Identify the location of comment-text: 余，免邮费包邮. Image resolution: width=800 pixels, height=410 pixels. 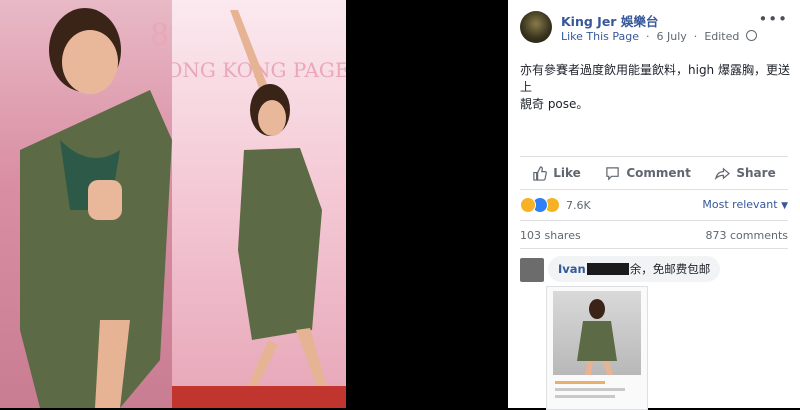
(670, 269).